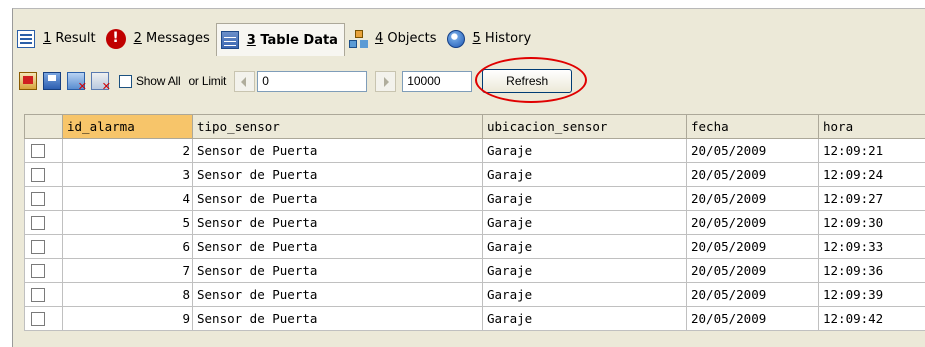  Describe the element at coordinates (506, 38) in the screenshot. I see `tab-history-label: History` at that location.